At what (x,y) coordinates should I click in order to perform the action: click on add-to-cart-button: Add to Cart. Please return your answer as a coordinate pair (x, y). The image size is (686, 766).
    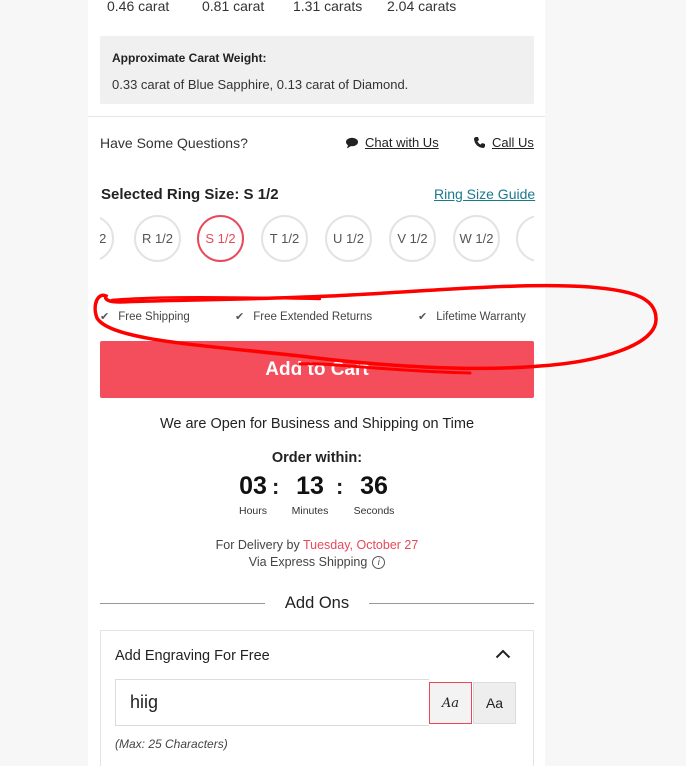
    Looking at the image, I should click on (317, 369).